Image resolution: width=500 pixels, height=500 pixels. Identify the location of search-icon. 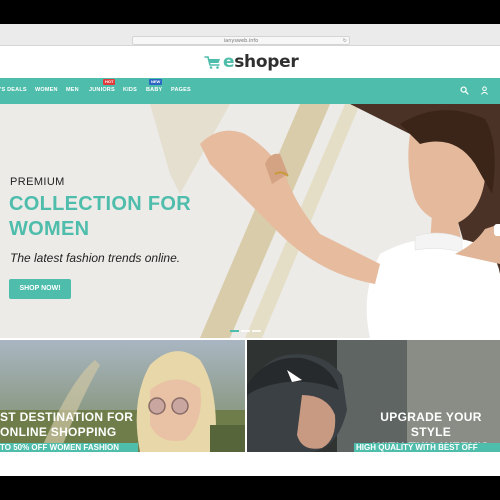
(464, 90).